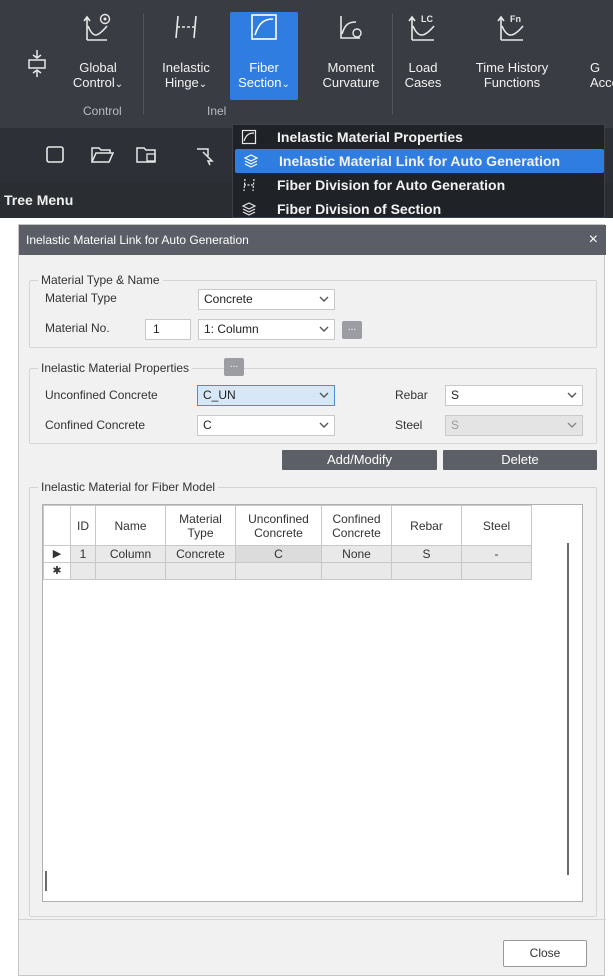 Image resolution: width=613 pixels, height=976 pixels. Describe the element at coordinates (102, 155) in the screenshot. I see `open-folder-icon` at that location.